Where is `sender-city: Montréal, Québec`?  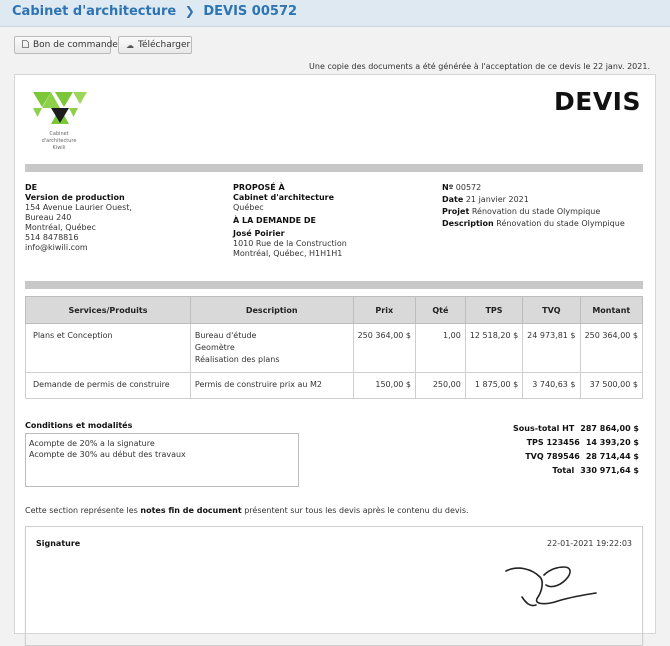
sender-city: Montréal, Québec is located at coordinates (60, 227).